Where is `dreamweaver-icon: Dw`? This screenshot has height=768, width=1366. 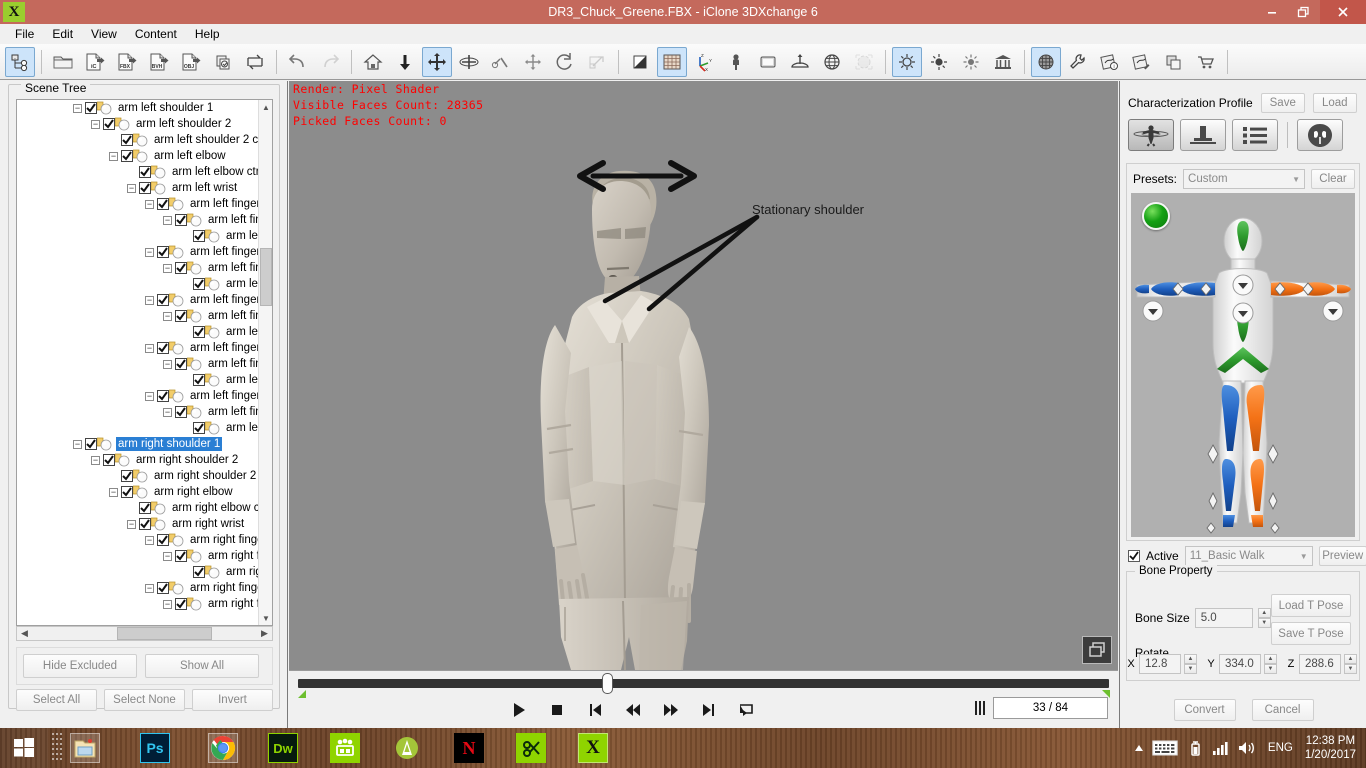
dreamweaver-icon: Dw is located at coordinates (283, 748).